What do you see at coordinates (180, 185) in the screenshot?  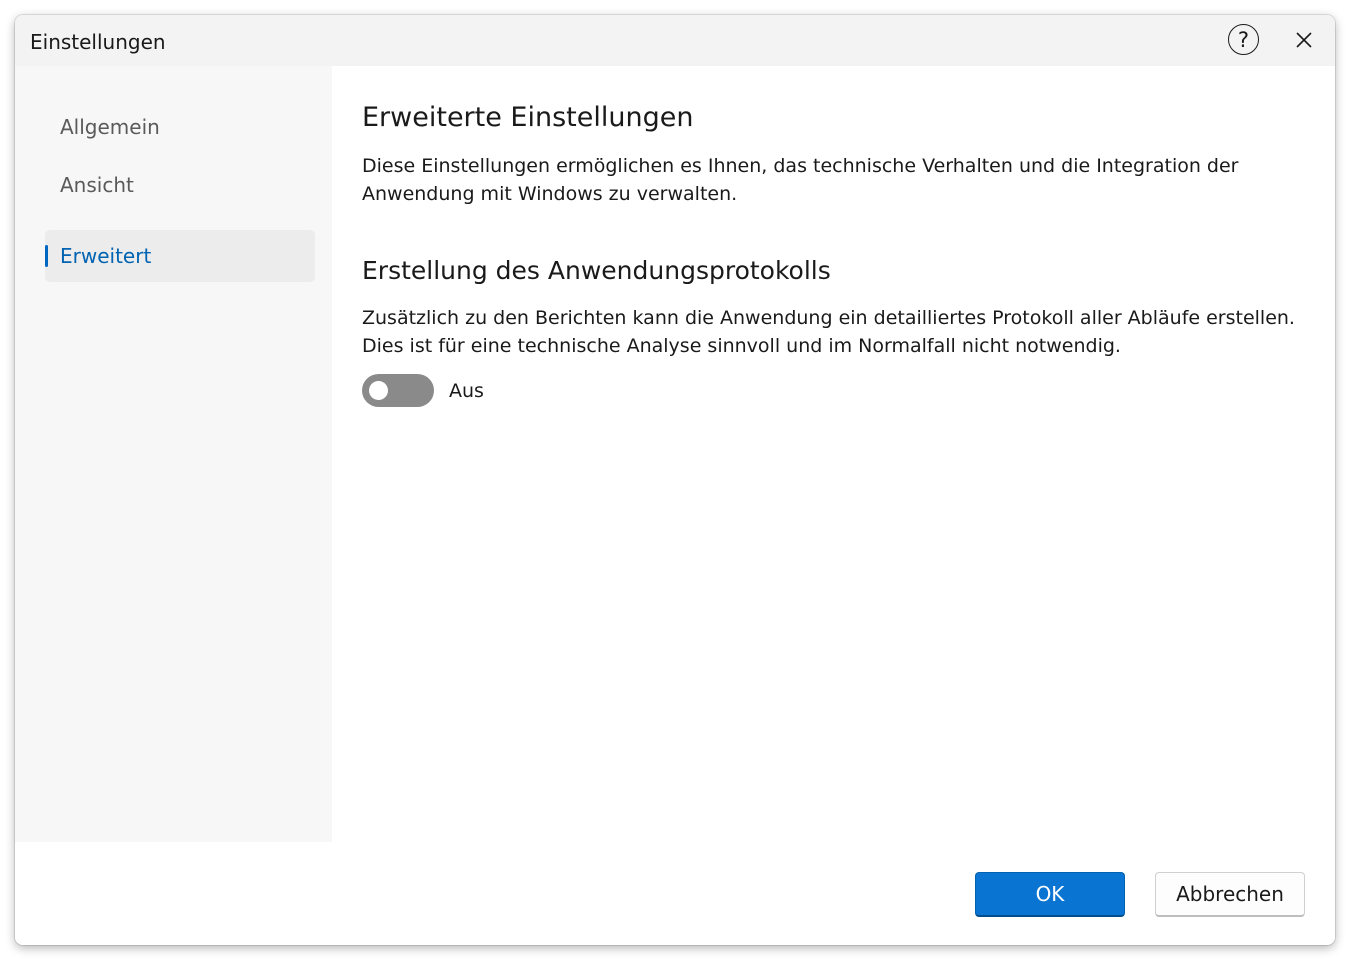 I see `sidebar-item-ansicht: Ansicht` at bounding box center [180, 185].